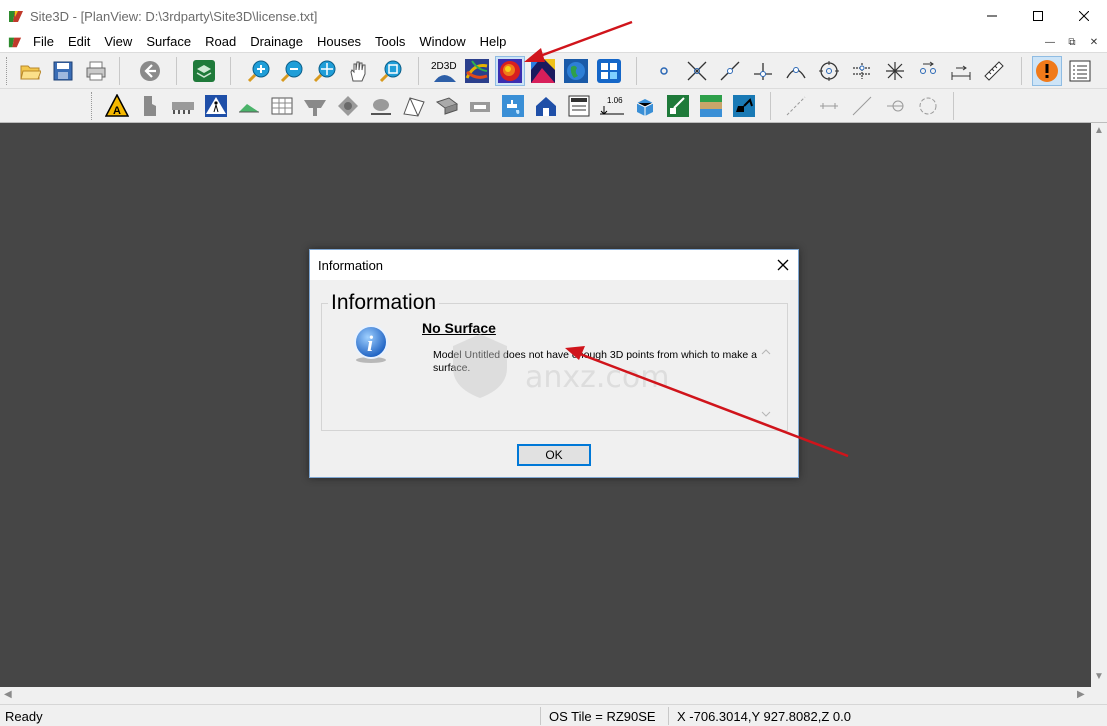 The width and height of the screenshot is (1107, 726). Describe the element at coordinates (249, 106) in the screenshot. I see `verge-button` at that location.